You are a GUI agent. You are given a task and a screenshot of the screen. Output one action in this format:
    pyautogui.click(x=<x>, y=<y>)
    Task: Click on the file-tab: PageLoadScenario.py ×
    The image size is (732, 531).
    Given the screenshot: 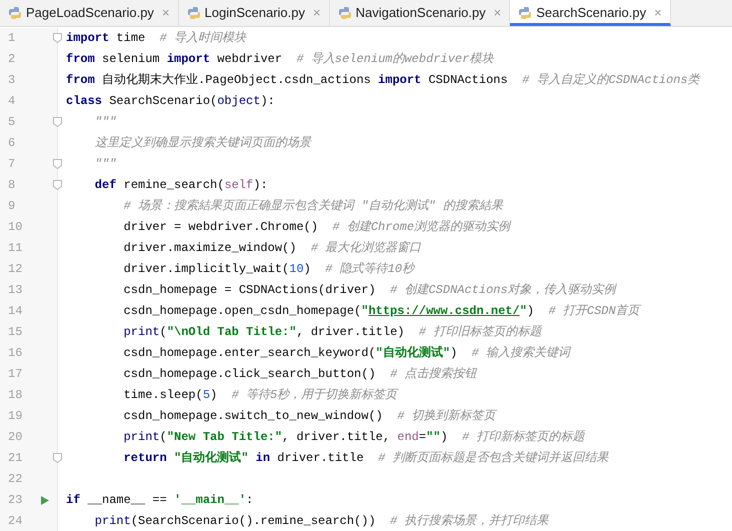 What is the action you would take?
    pyautogui.click(x=89, y=13)
    